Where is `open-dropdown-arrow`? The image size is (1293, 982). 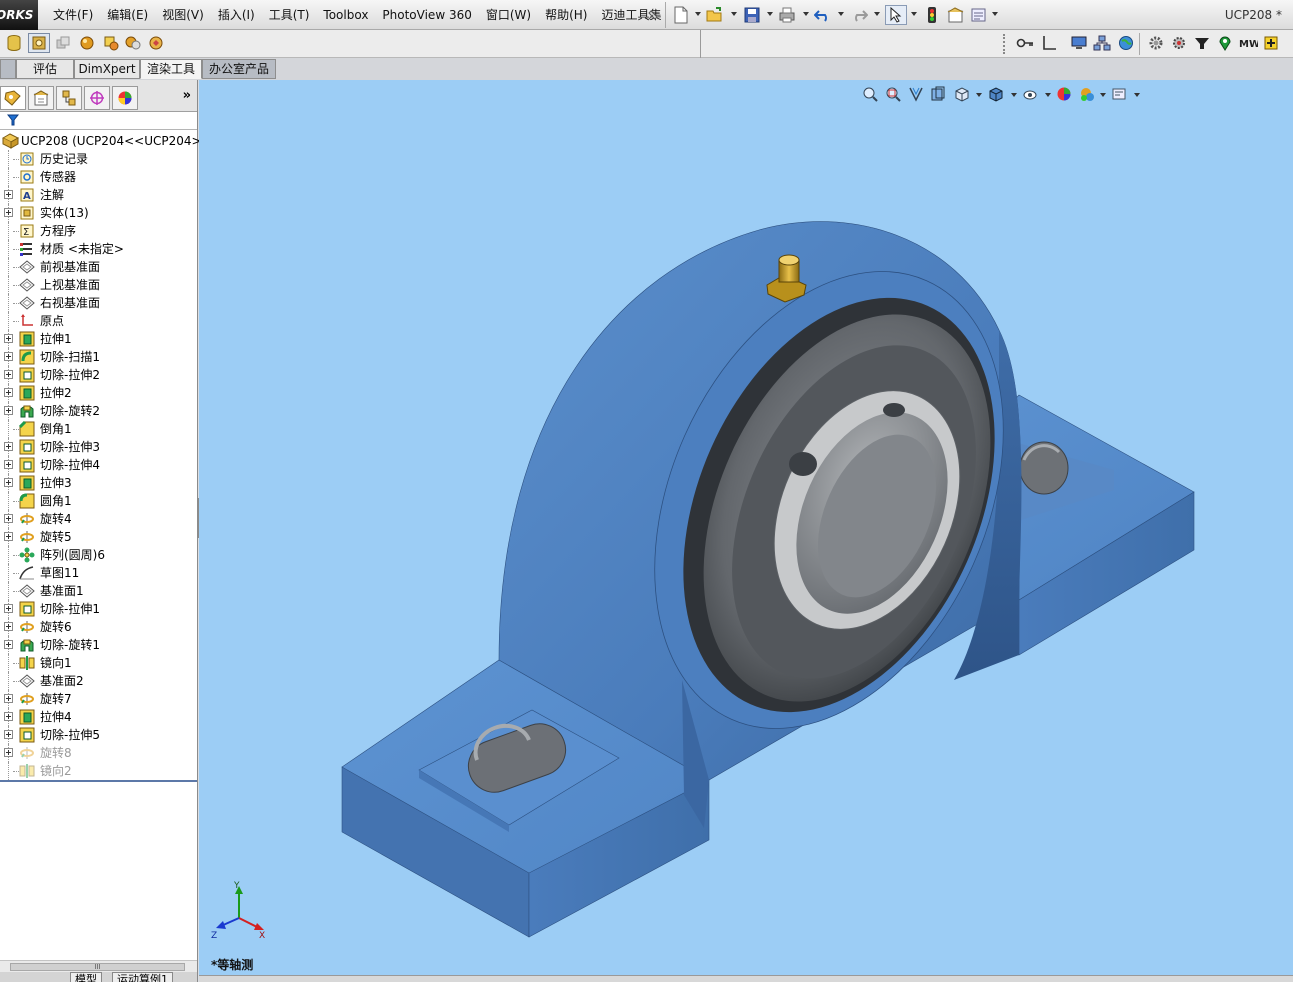 open-dropdown-arrow is located at coordinates (734, 14).